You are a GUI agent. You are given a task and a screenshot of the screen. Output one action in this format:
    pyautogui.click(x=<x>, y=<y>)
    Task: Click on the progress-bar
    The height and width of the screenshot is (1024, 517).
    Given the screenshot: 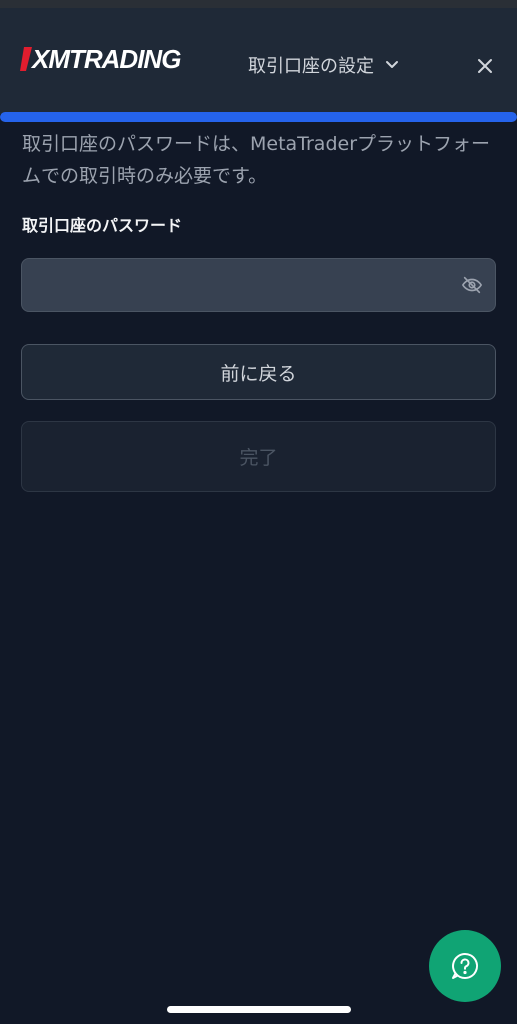 What is the action you would take?
    pyautogui.click(x=258, y=117)
    